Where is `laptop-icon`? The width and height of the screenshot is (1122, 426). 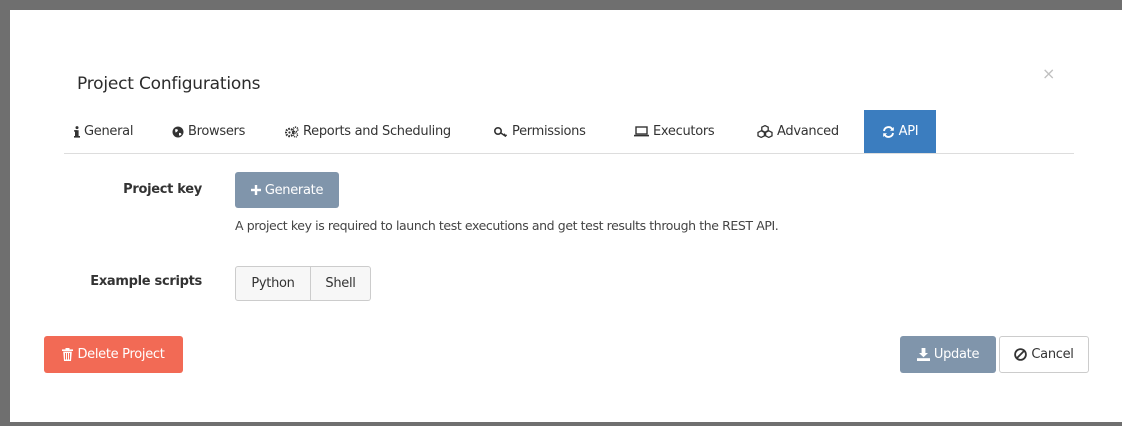
laptop-icon is located at coordinates (641, 131).